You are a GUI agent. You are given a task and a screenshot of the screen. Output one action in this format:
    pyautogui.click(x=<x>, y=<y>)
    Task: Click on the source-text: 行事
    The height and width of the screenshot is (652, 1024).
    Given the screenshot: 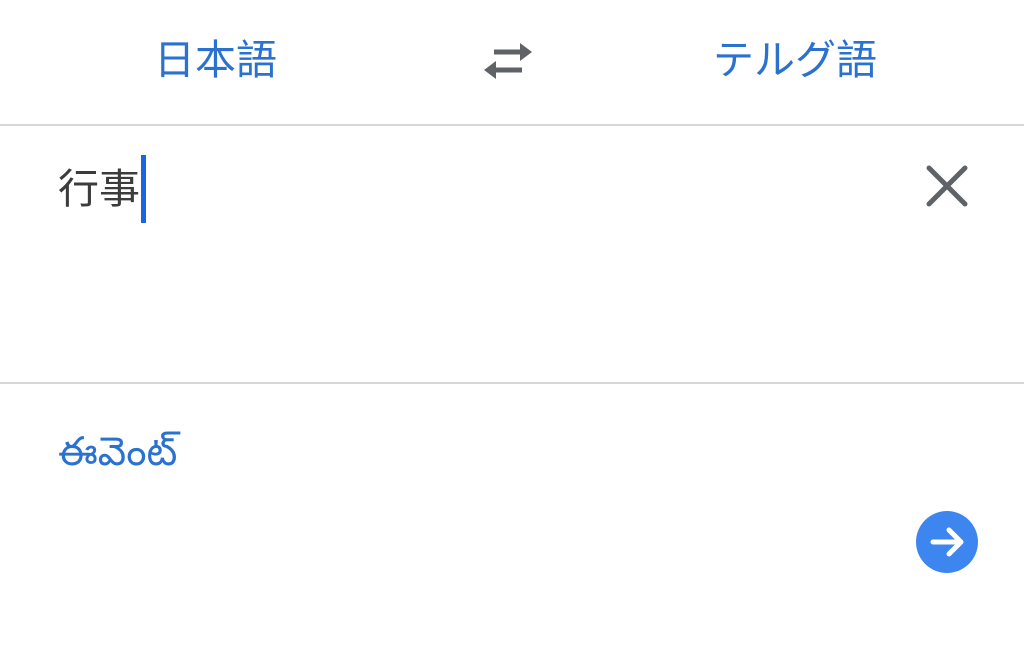 What is the action you would take?
    pyautogui.click(x=99, y=189)
    